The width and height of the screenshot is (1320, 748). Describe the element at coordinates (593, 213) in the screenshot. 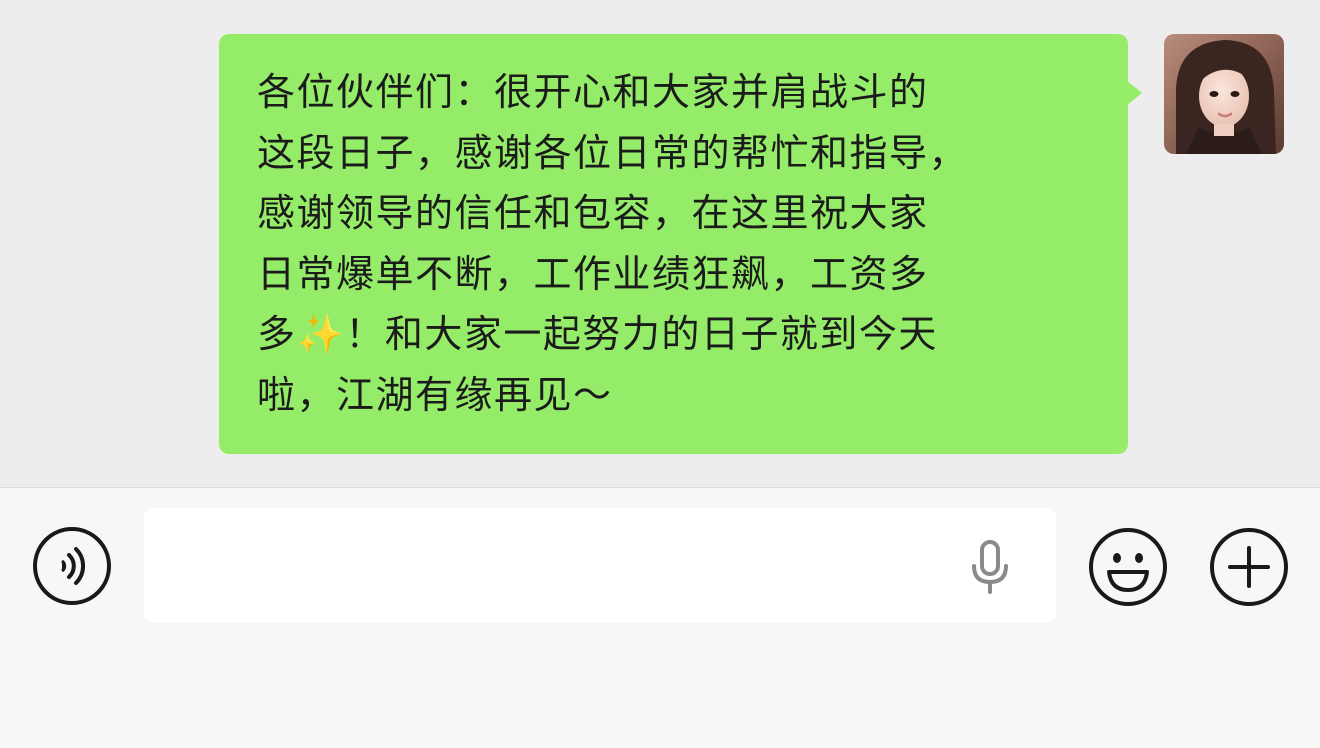

I see `message-line-3: 感谢领导的信任和包容，在这里祝大家` at that location.